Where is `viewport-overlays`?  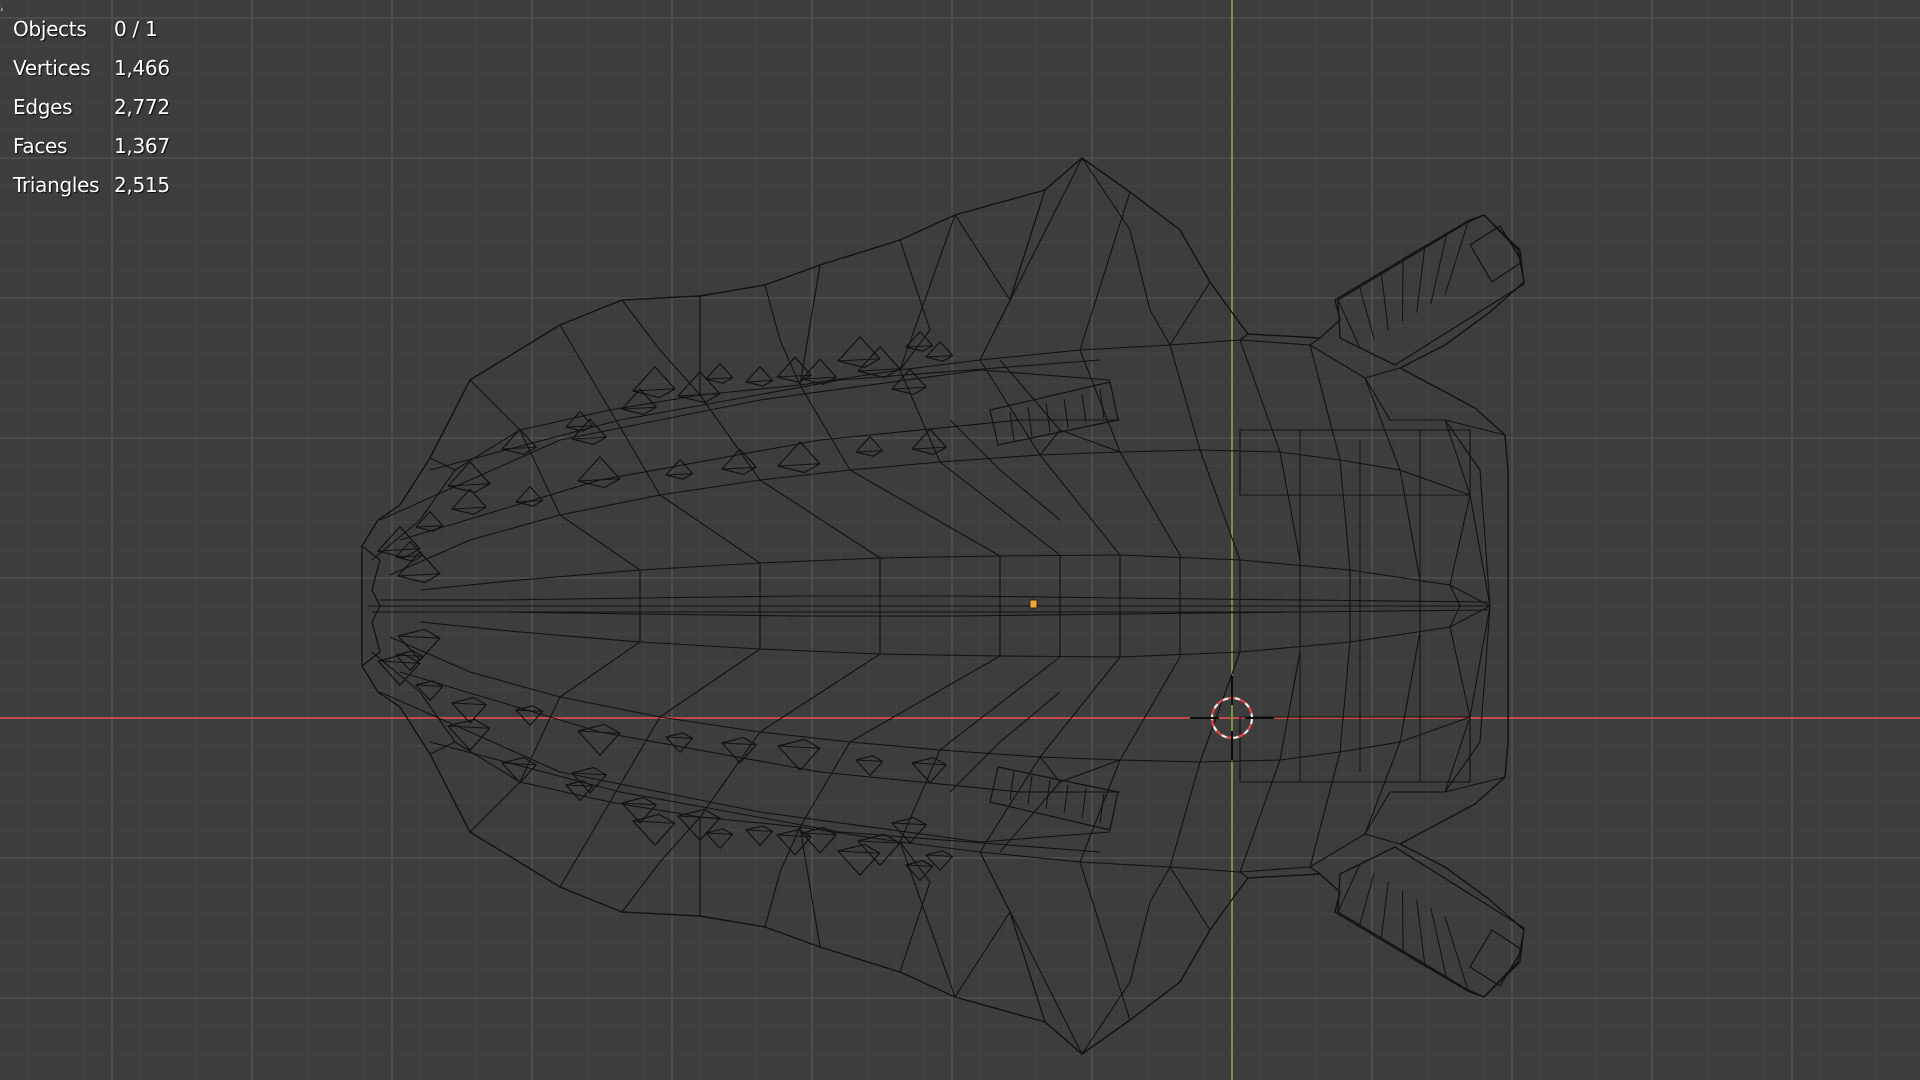
viewport-overlays is located at coordinates (1151, 679).